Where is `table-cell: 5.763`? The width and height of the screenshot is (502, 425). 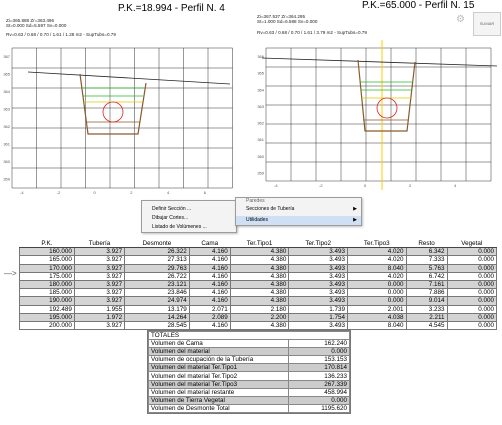
table-cell: 5.763 is located at coordinates (426, 268).